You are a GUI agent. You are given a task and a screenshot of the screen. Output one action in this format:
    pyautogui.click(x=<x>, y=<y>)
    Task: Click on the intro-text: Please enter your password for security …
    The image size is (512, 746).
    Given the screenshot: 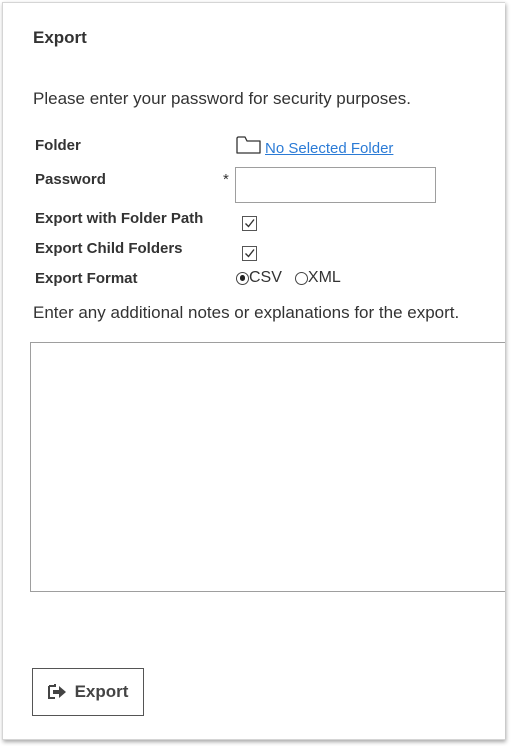 What is the action you would take?
    pyautogui.click(x=222, y=98)
    